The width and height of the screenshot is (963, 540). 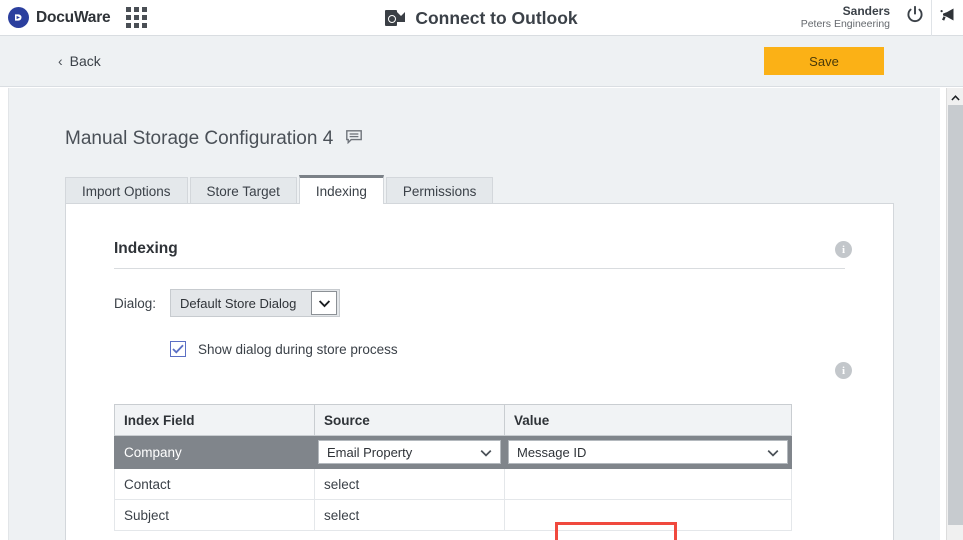 What do you see at coordinates (73, 17) in the screenshot?
I see `brand-name: DocuWare` at bounding box center [73, 17].